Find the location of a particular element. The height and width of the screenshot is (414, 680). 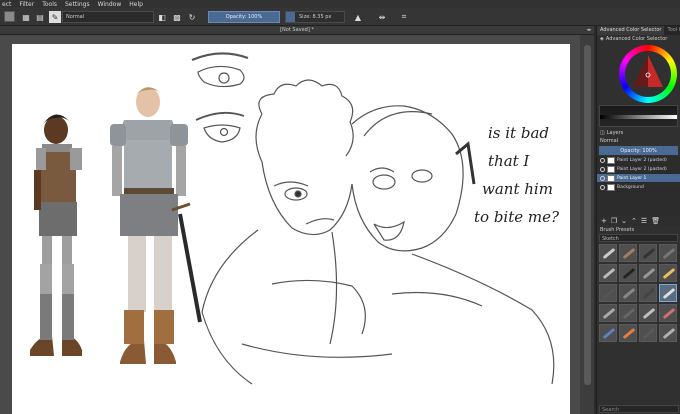

note-line-2: that I is located at coordinates (509, 161).